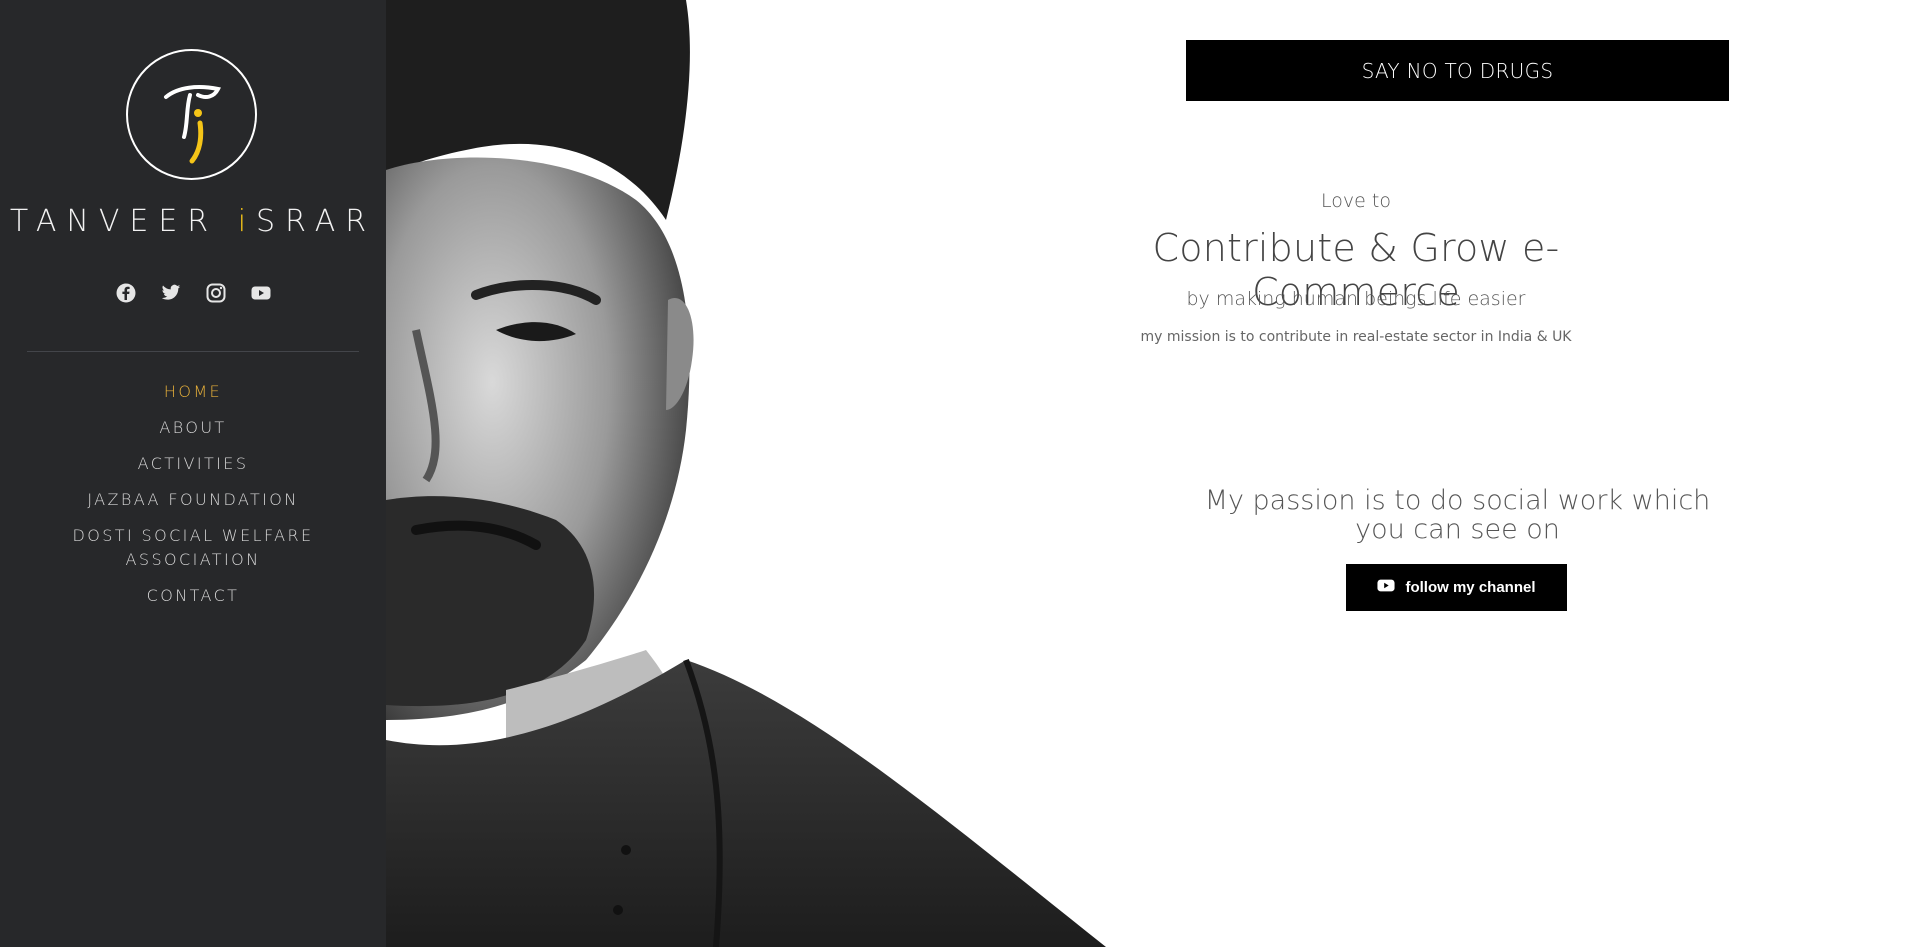 Image resolution: width=1920 pixels, height=947 pixels. Describe the element at coordinates (193, 548) in the screenshot. I see `nav-item-dosti-social-welfare: DOSTI SOCIAL WELFARE ASSOCIATION` at that location.